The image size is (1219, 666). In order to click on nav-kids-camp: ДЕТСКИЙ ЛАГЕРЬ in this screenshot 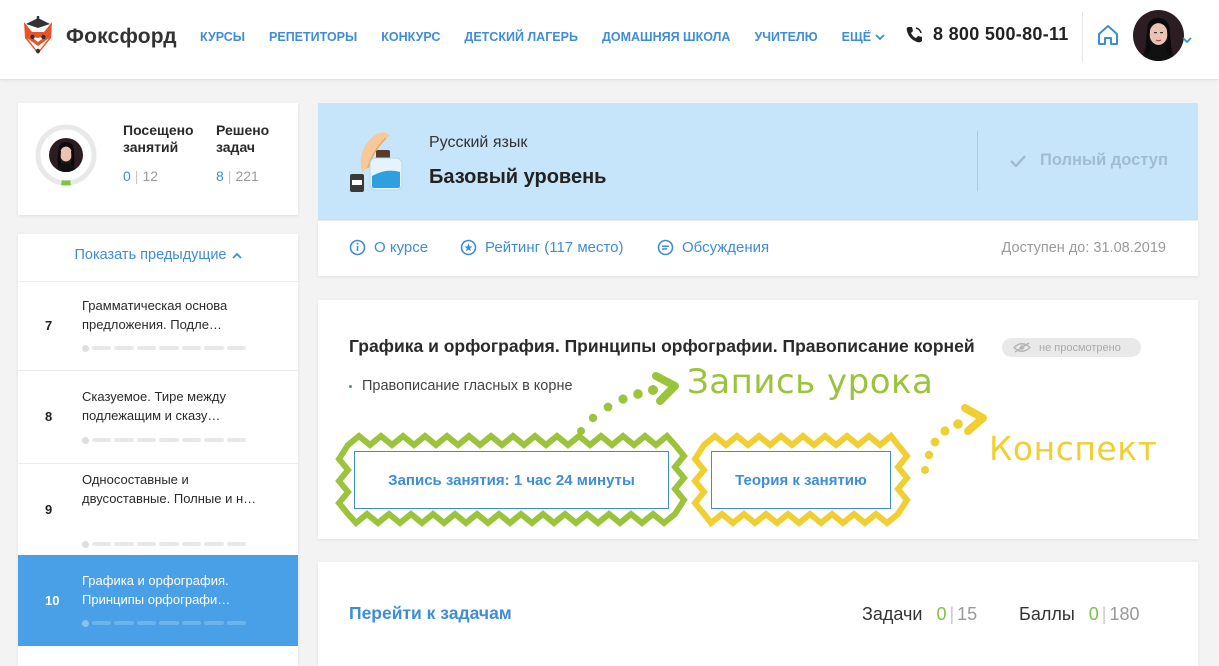, I will do `click(521, 37)`.